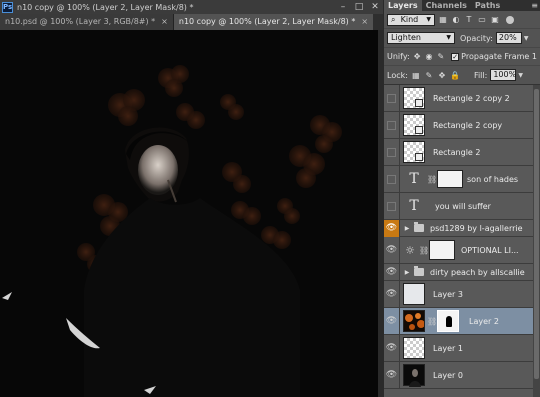  I want to click on fill-field: 100%, so click(503, 75).